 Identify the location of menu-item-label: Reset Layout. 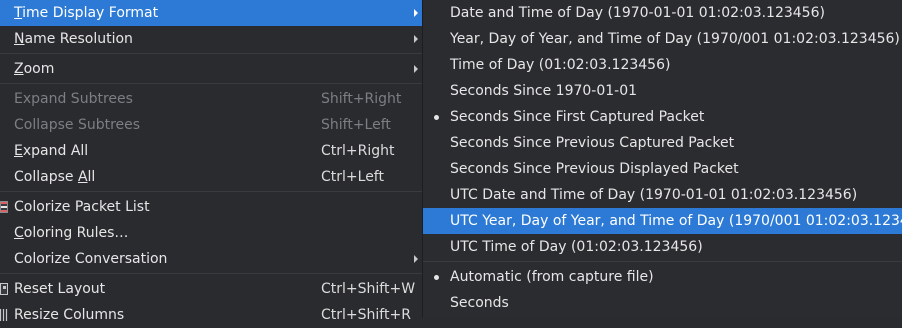
(60, 289).